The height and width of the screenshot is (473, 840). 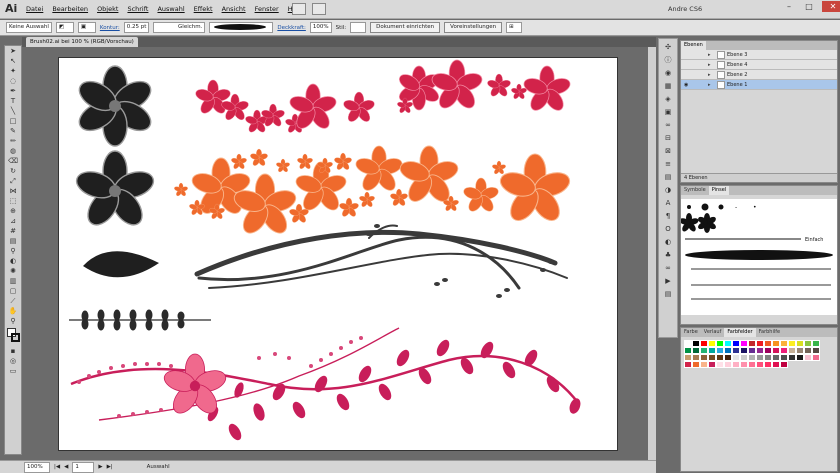 What do you see at coordinates (34, 9) in the screenshot?
I see `menu-datei: Datei` at bounding box center [34, 9].